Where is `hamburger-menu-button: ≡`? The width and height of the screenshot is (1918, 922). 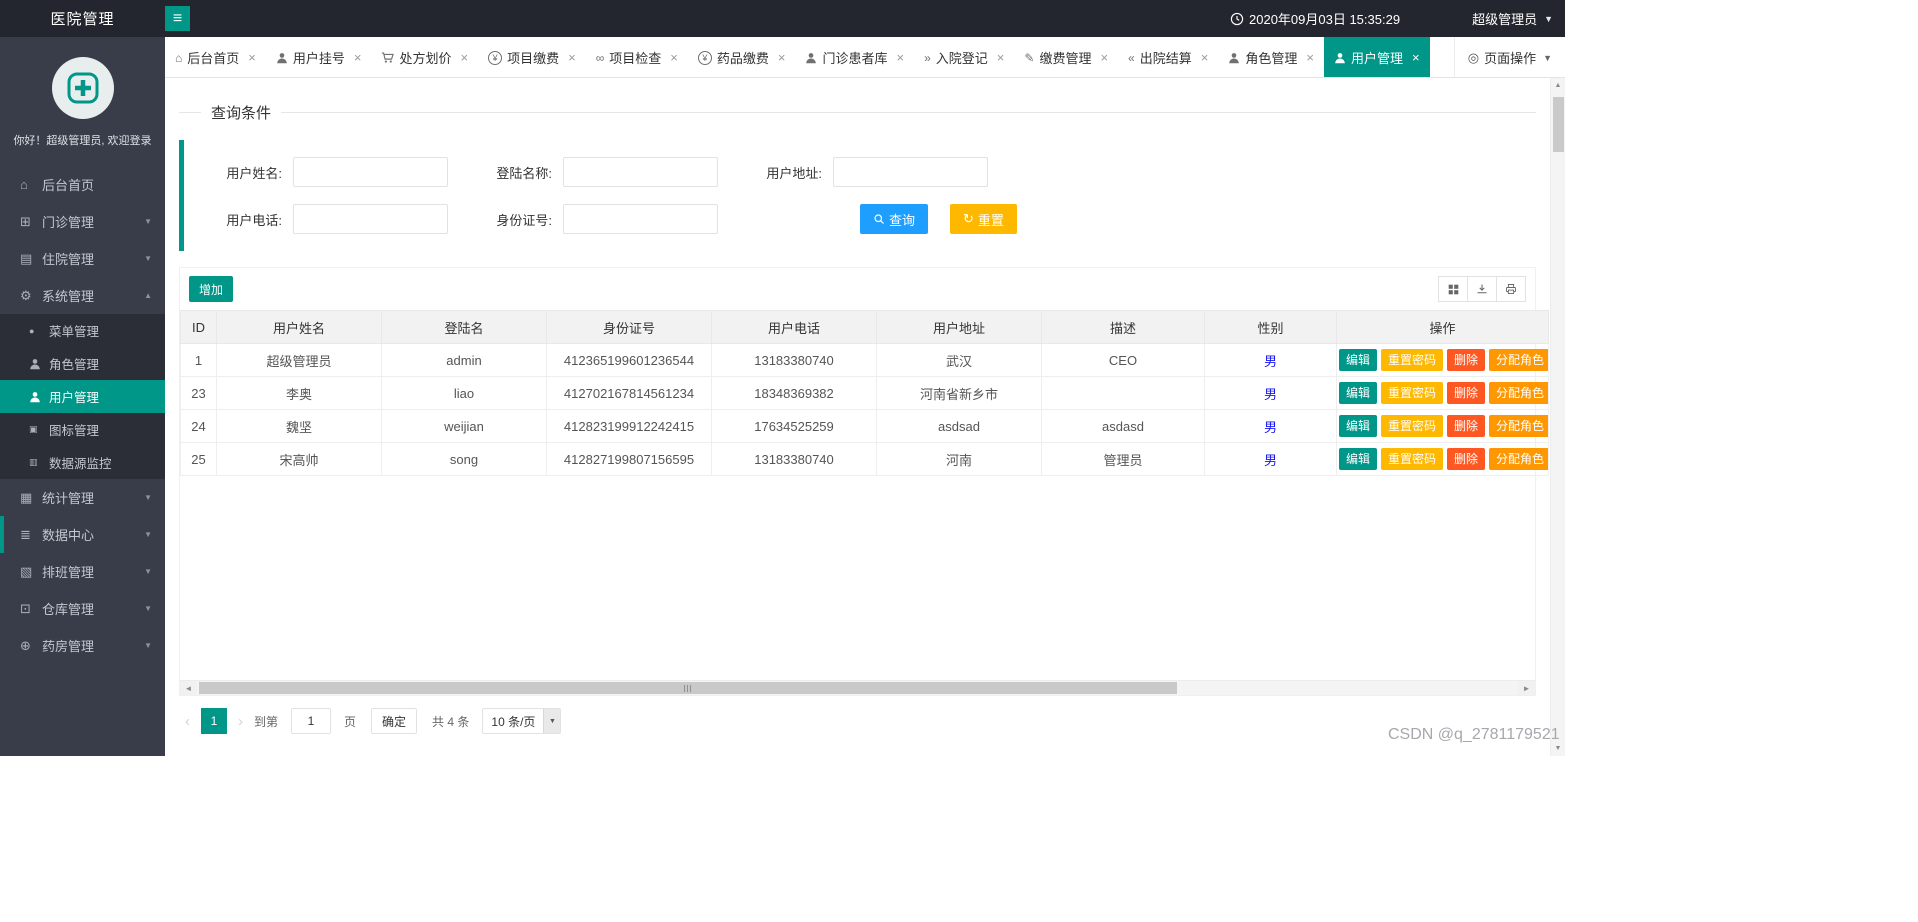
hamburger-menu-button: ≡ is located at coordinates (177, 18).